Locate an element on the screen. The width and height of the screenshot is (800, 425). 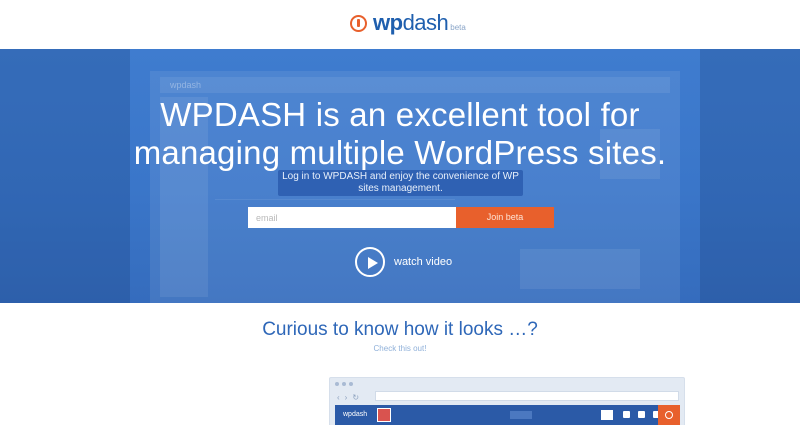
address-bar is located at coordinates (527, 396).